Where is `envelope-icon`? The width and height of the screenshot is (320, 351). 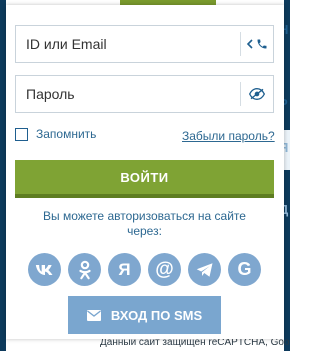
envelope-icon is located at coordinates (93, 315).